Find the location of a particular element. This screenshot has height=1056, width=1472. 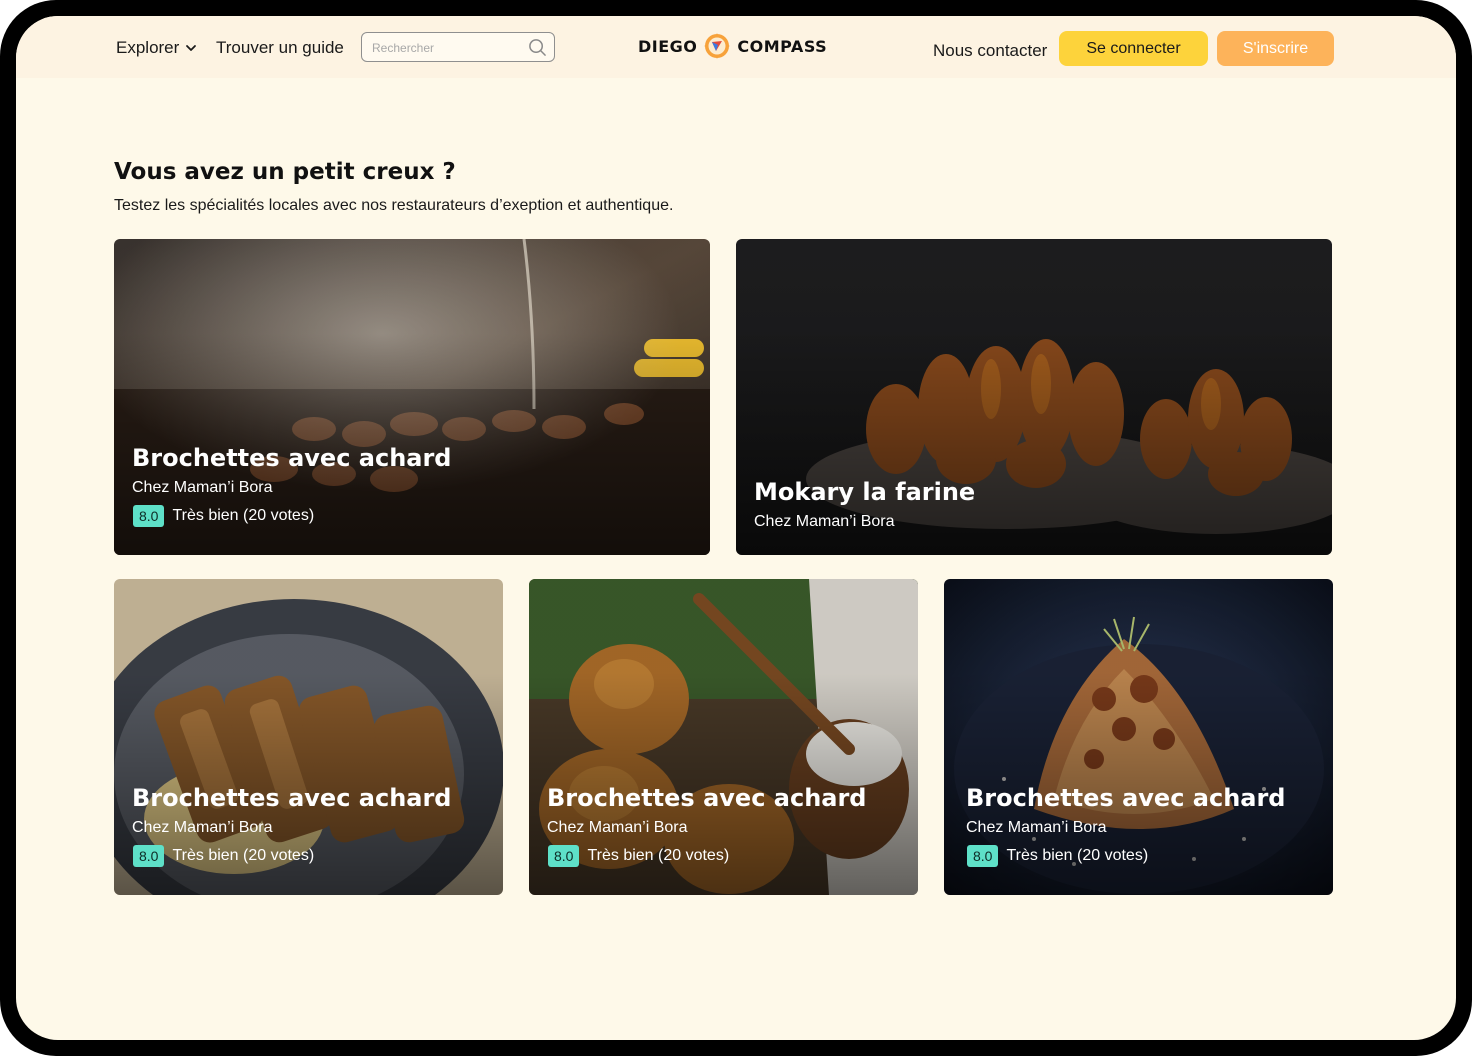

navbar: Explorer Trouver un guide DIEGO is located at coordinates (736, 47).